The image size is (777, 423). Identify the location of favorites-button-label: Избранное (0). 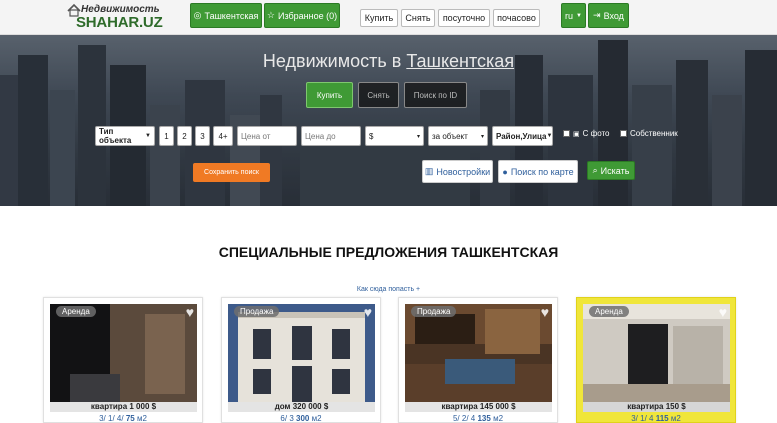
(307, 15).